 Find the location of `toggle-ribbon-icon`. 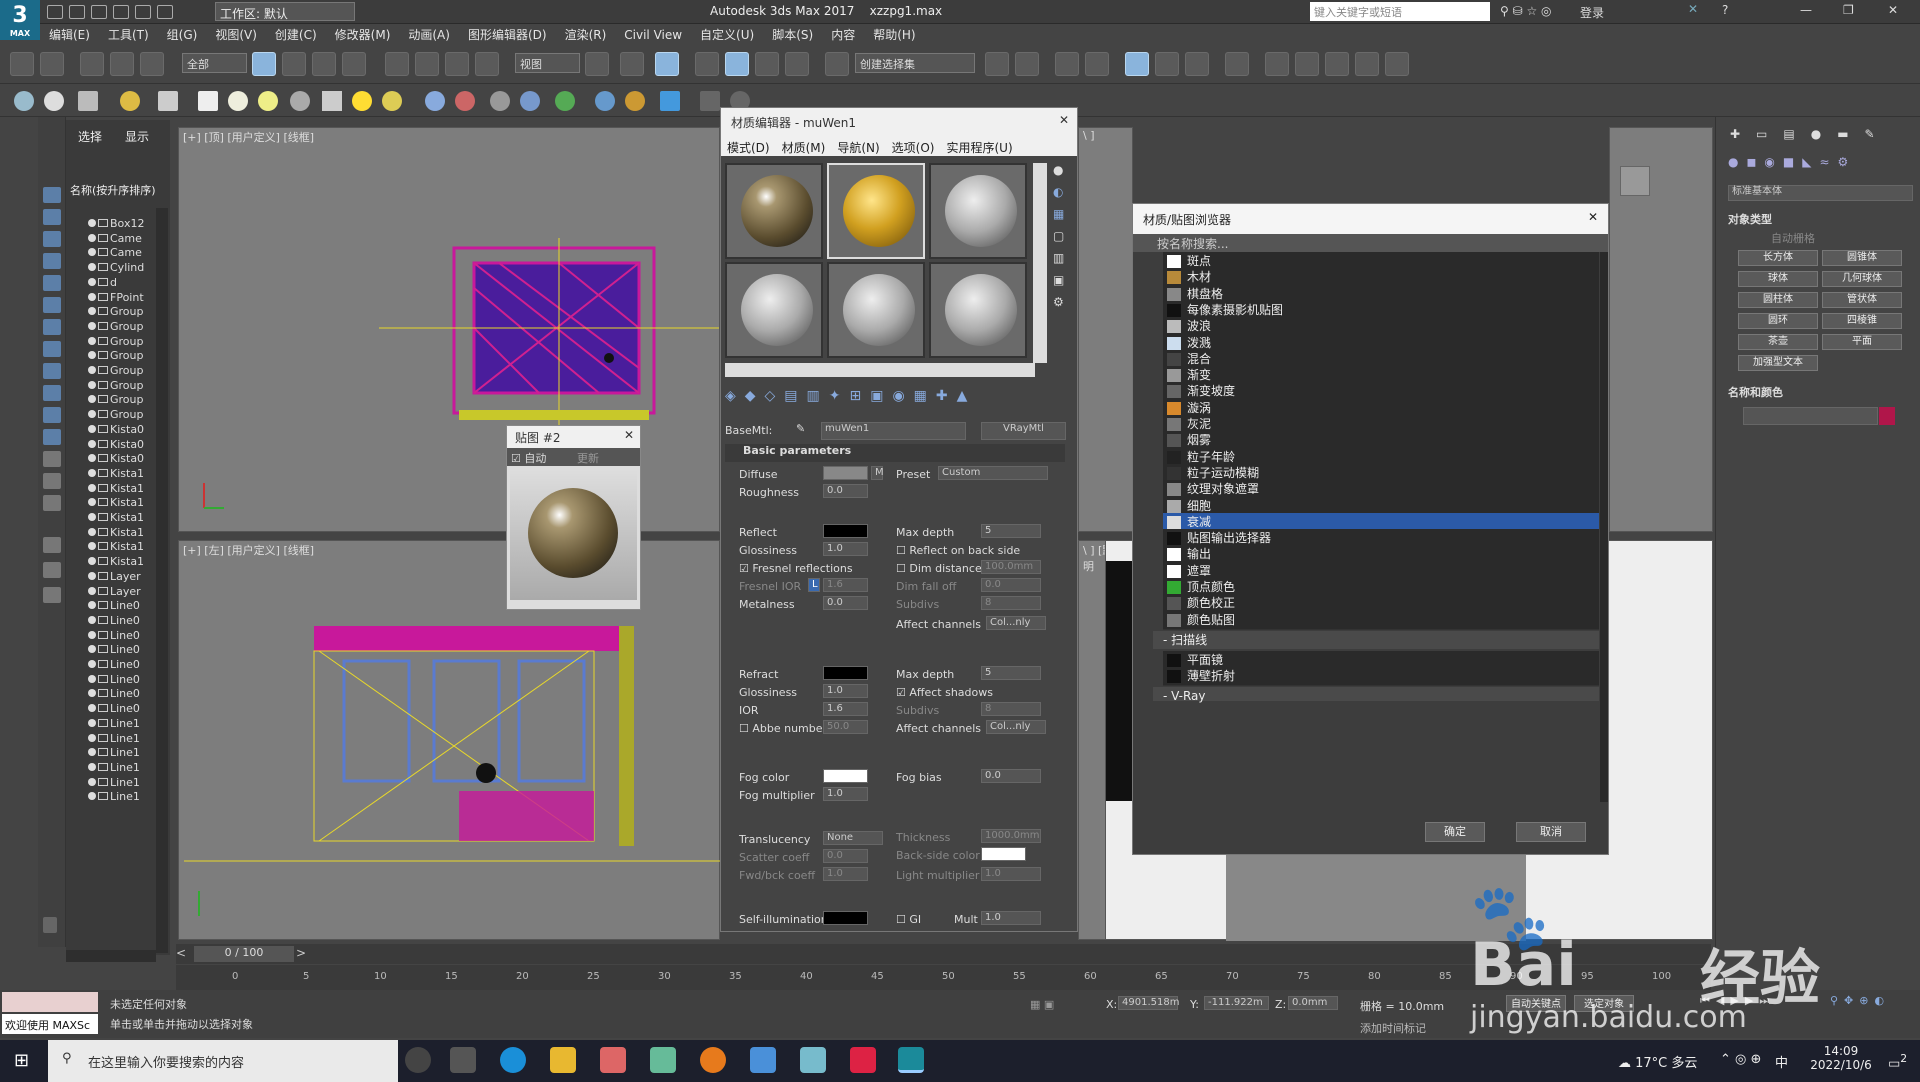

toggle-ribbon-icon is located at coordinates (1137, 64).